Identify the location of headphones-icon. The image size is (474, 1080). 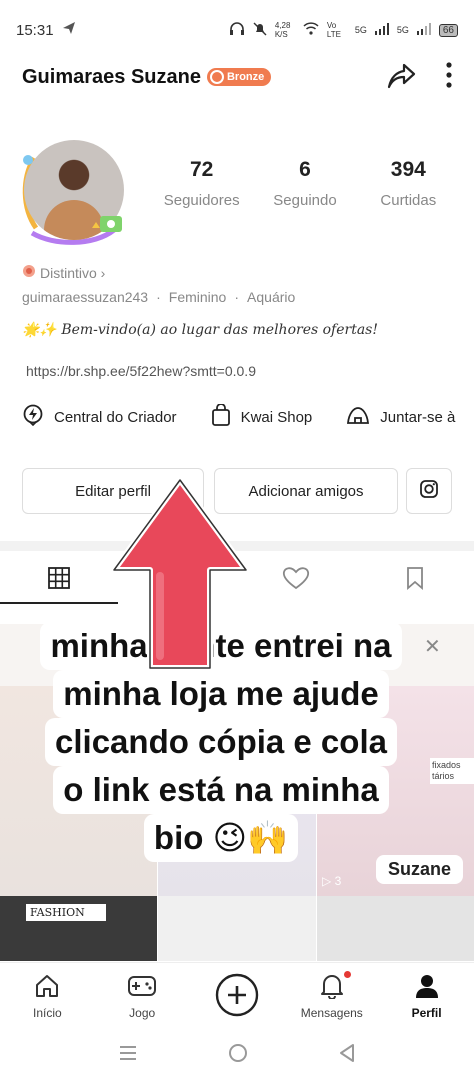
(237, 30).